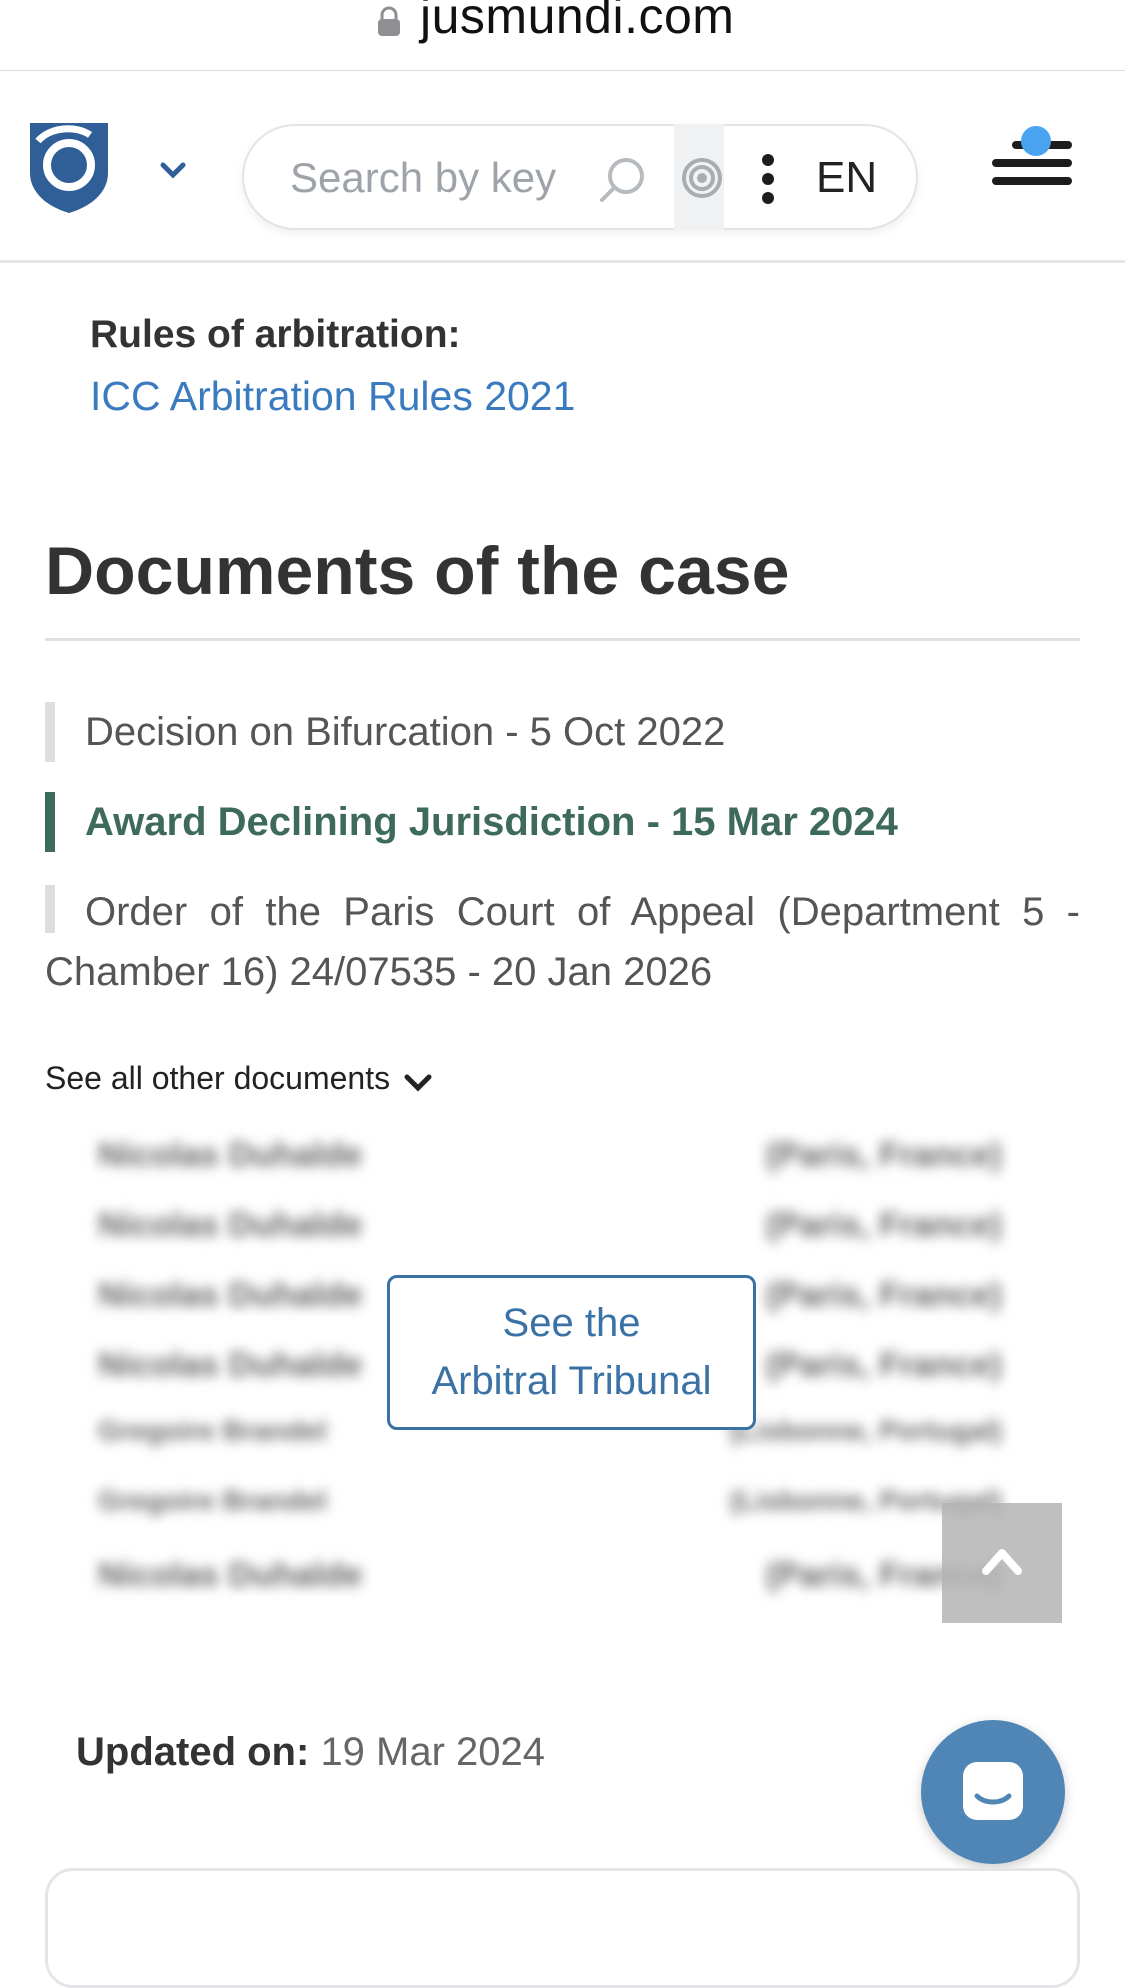  What do you see at coordinates (550, 1501) in the screenshot?
I see `tribunal-row: Gregoire Brandel (Lisbonne, Portugal)` at bounding box center [550, 1501].